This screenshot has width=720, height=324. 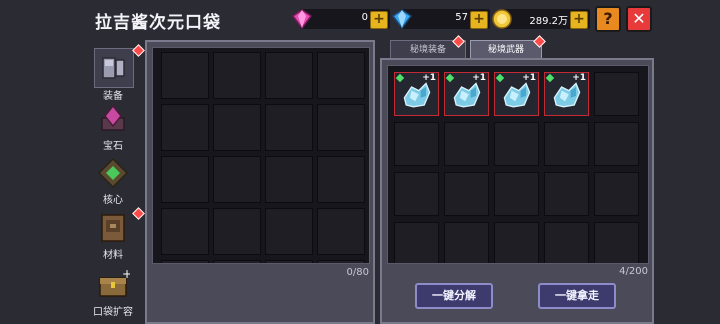 What do you see at coordinates (138, 213) in the screenshot?
I see `materials-badge` at bounding box center [138, 213].